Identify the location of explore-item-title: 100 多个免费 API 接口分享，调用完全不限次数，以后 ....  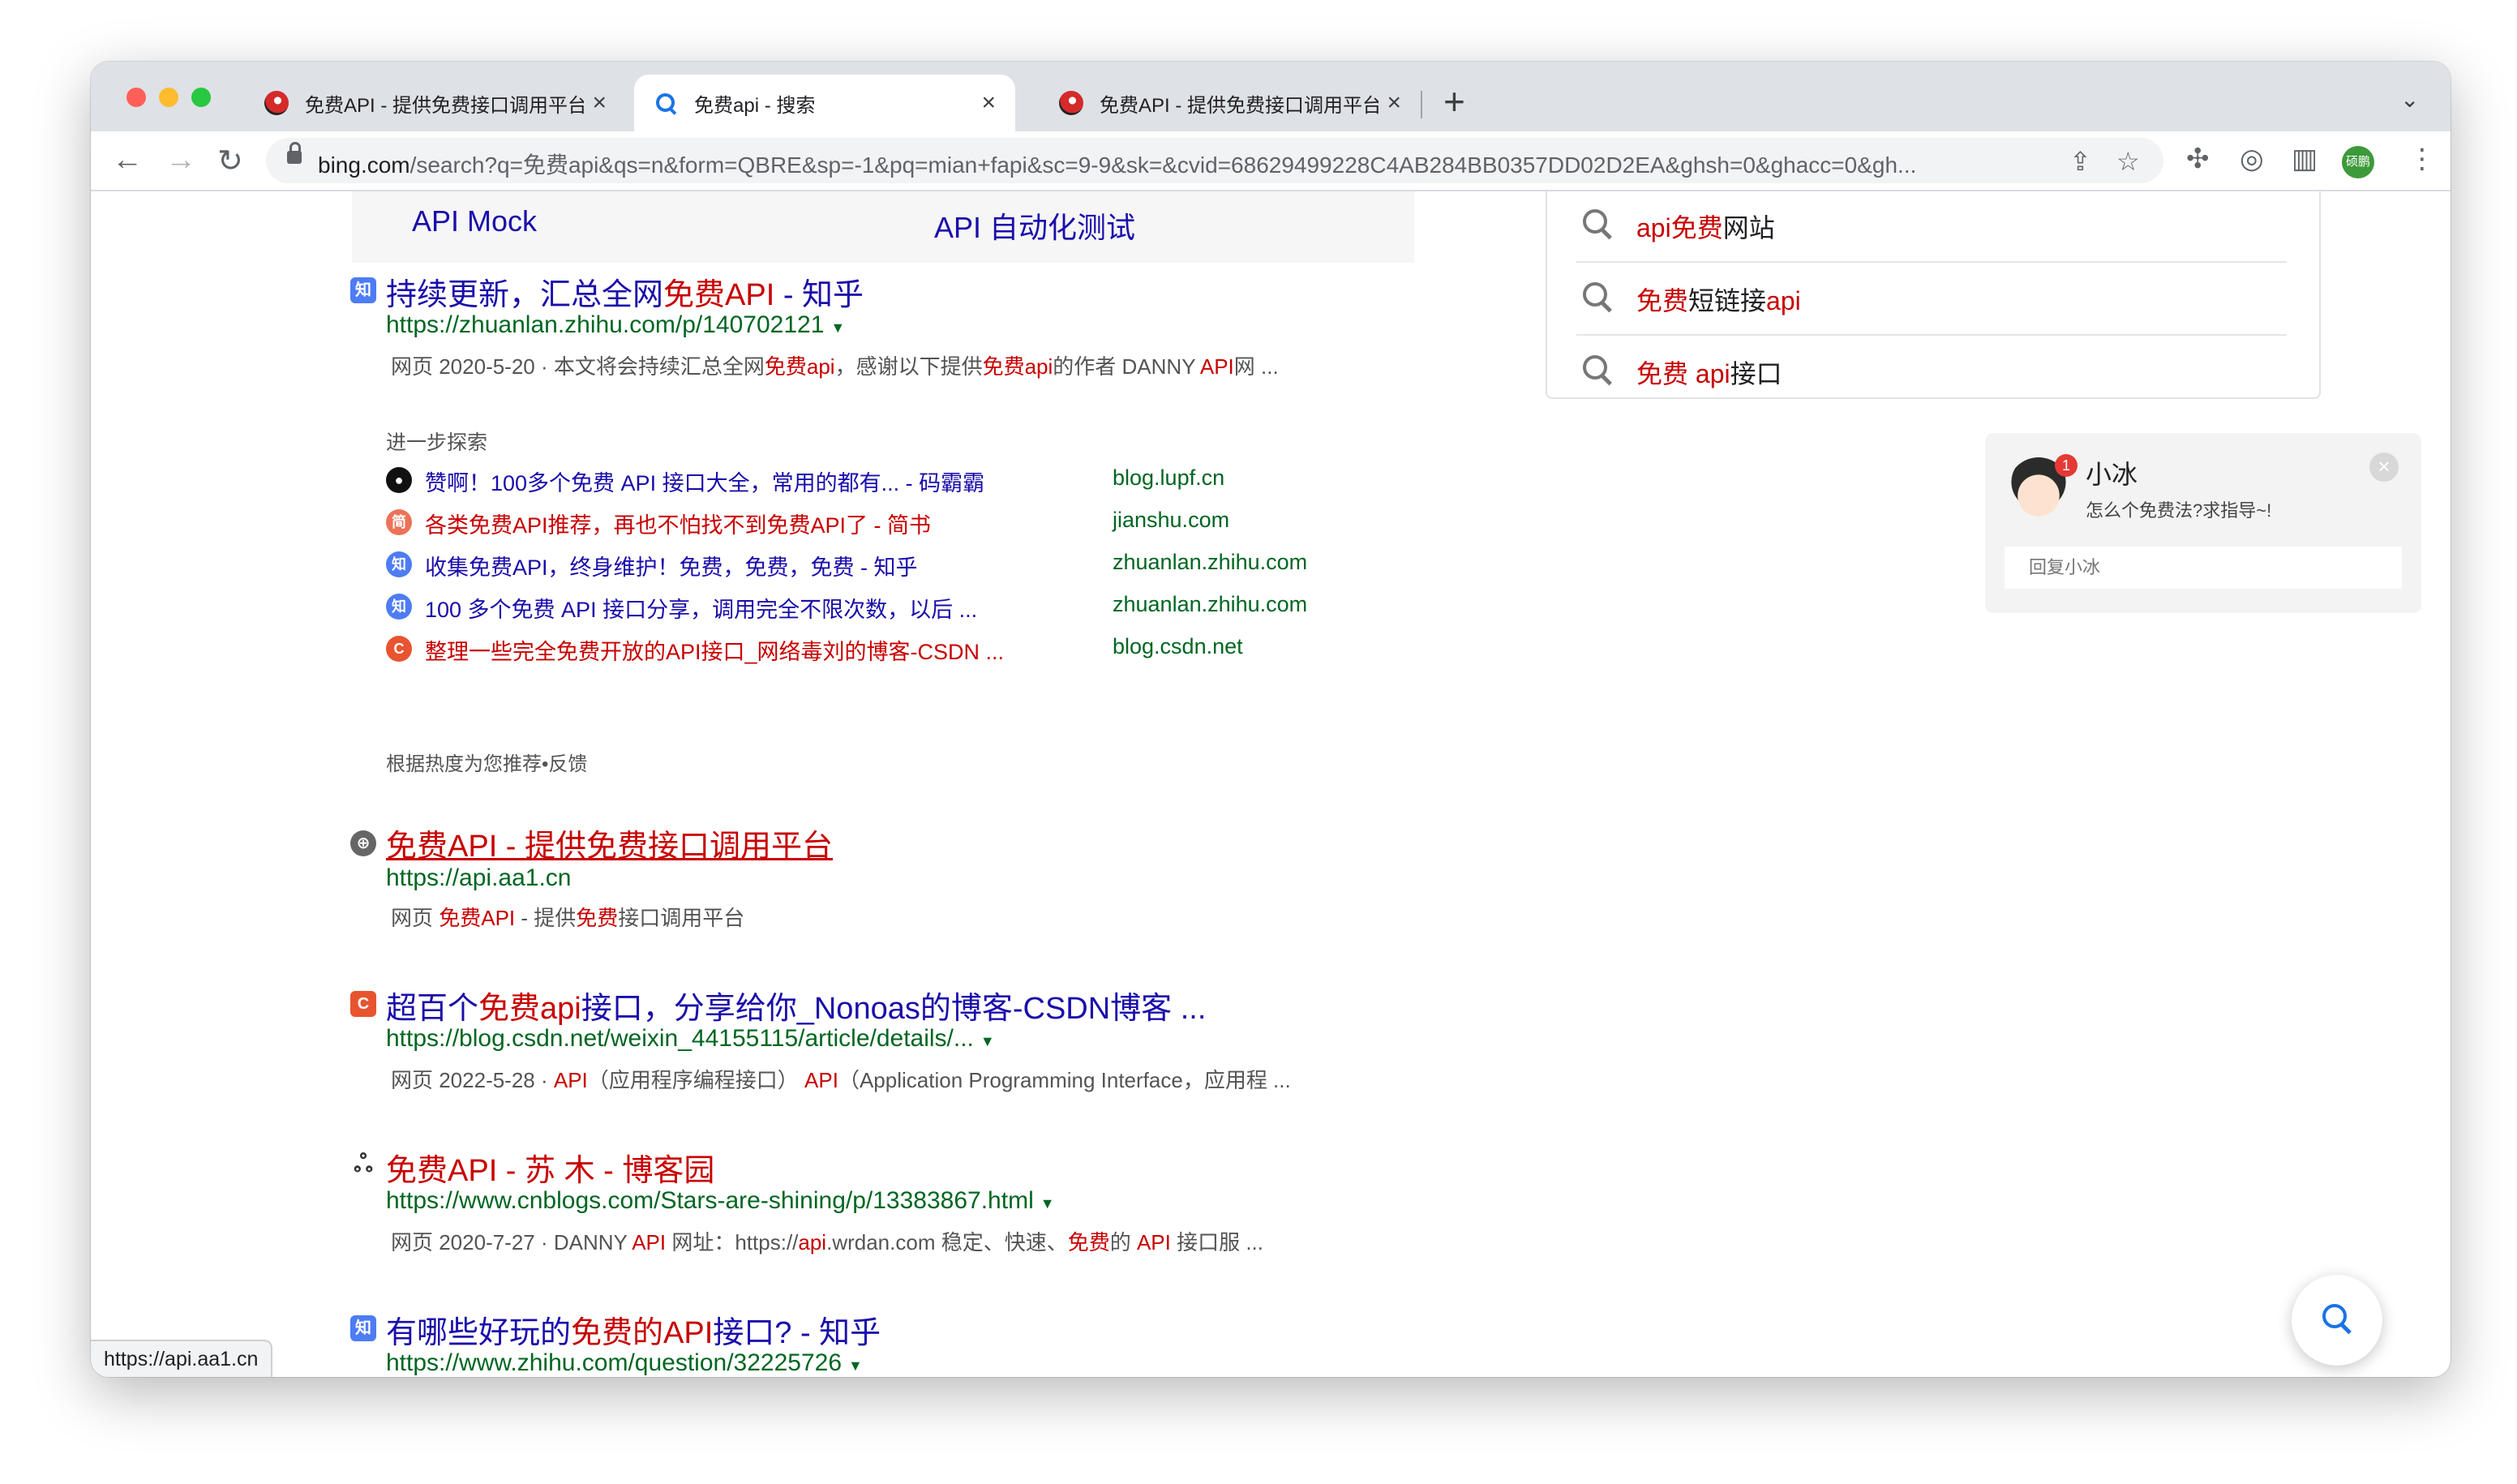
(701, 608).